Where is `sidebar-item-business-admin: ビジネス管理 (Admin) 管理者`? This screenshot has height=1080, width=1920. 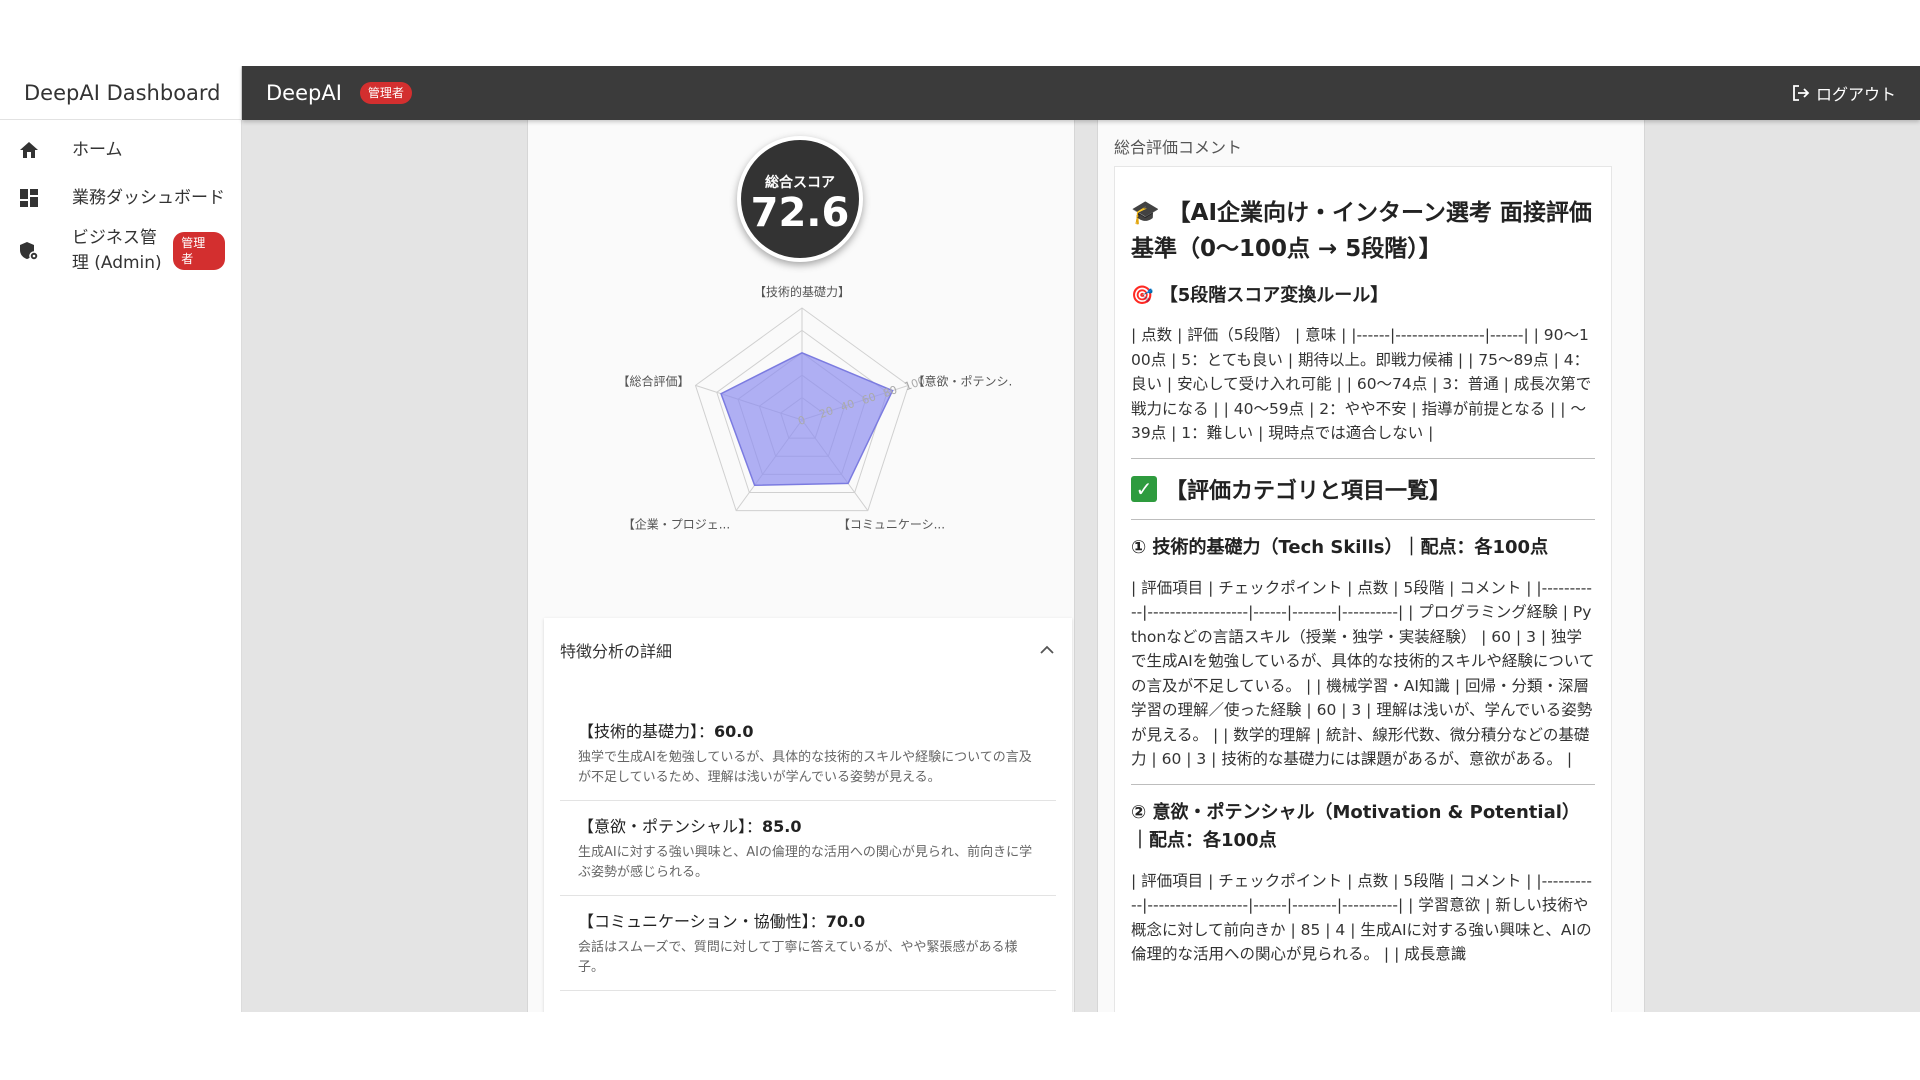 sidebar-item-business-admin: ビジネス管理 (Admin) 管理者 is located at coordinates (120, 249).